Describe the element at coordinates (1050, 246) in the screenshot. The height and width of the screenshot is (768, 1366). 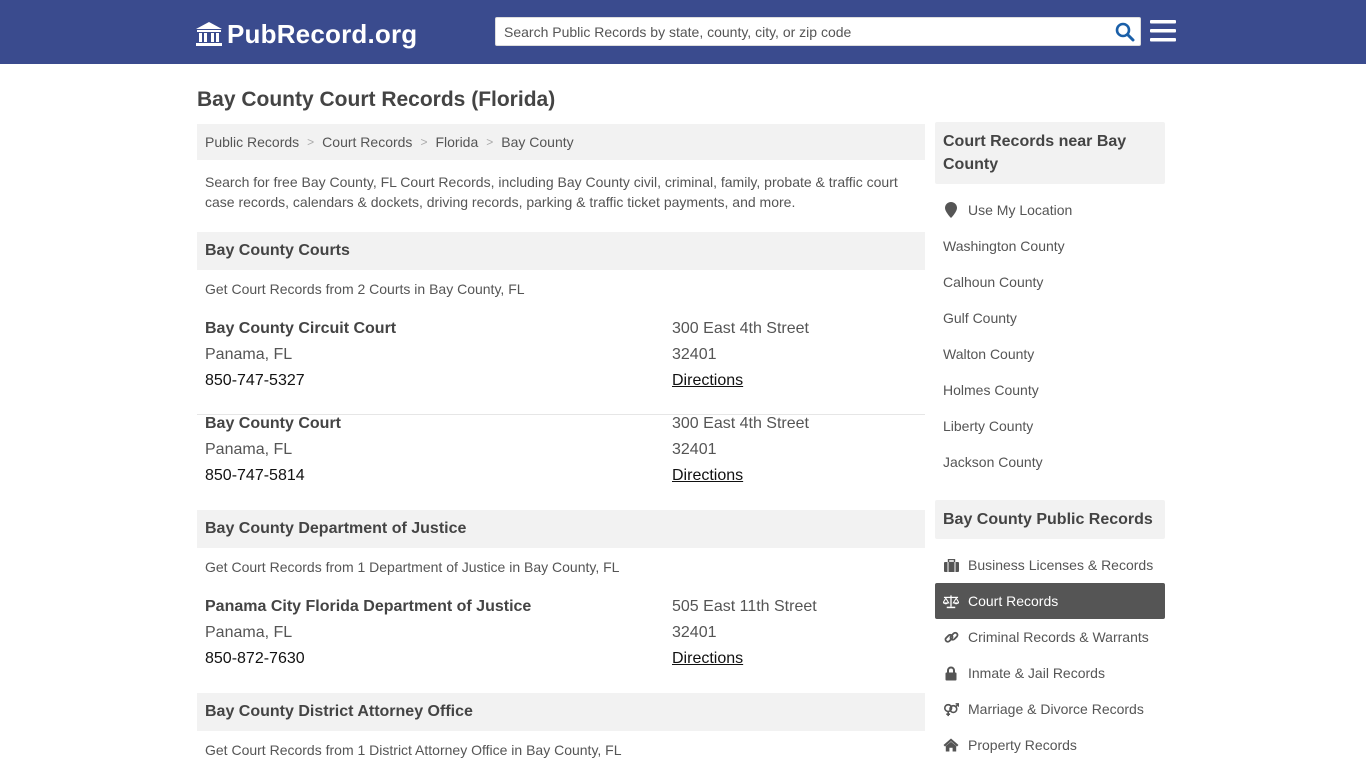
I see `nearby-county-link: Washington County` at that location.